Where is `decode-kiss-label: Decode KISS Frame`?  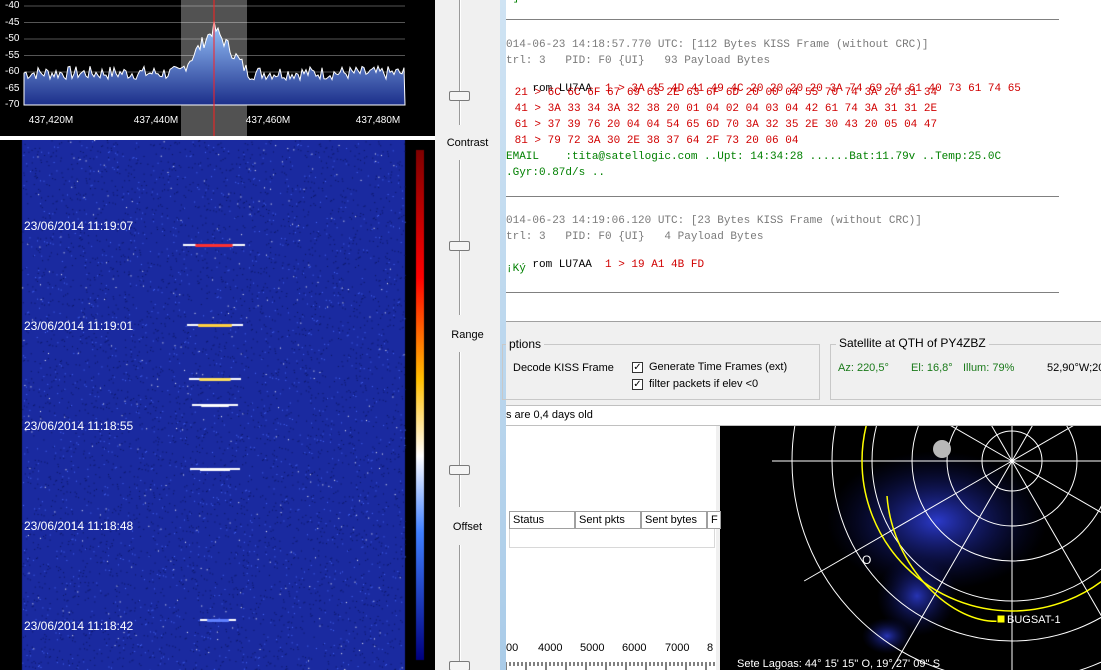 decode-kiss-label: Decode KISS Frame is located at coordinates (563, 368).